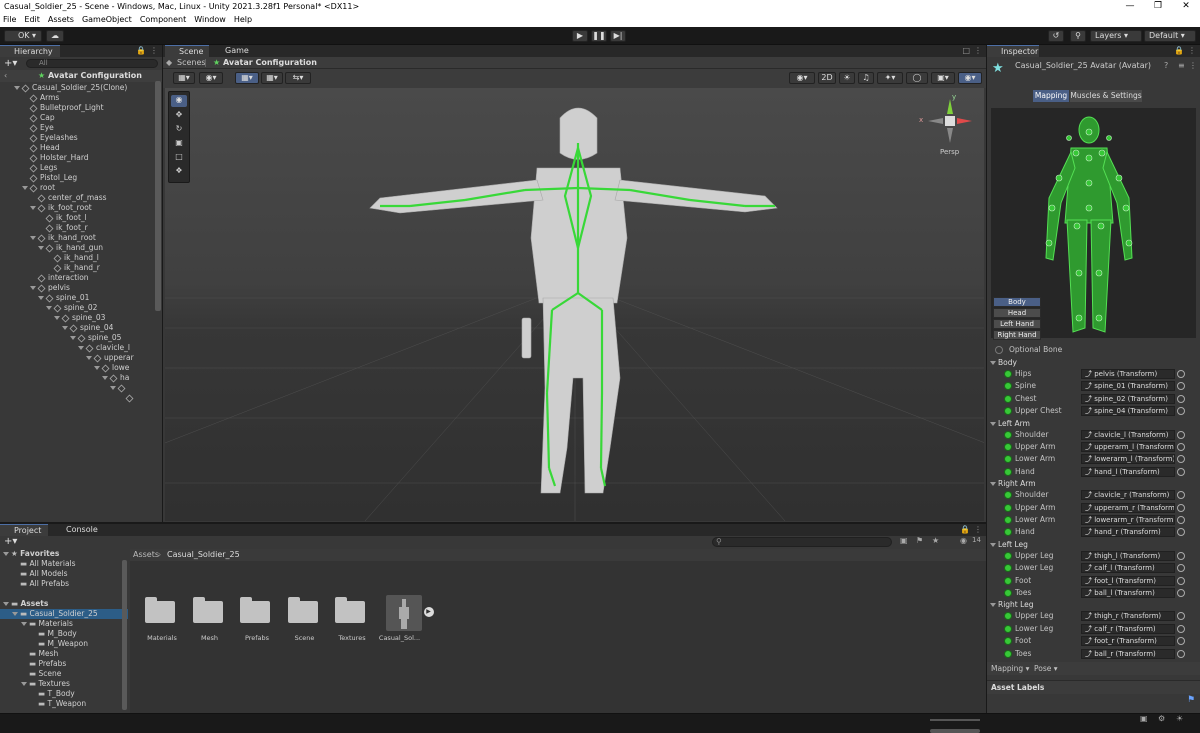 This screenshot has height=733, width=1200. What do you see at coordinates (81, 188) in the screenshot?
I see `hierarchy-item: root` at bounding box center [81, 188].